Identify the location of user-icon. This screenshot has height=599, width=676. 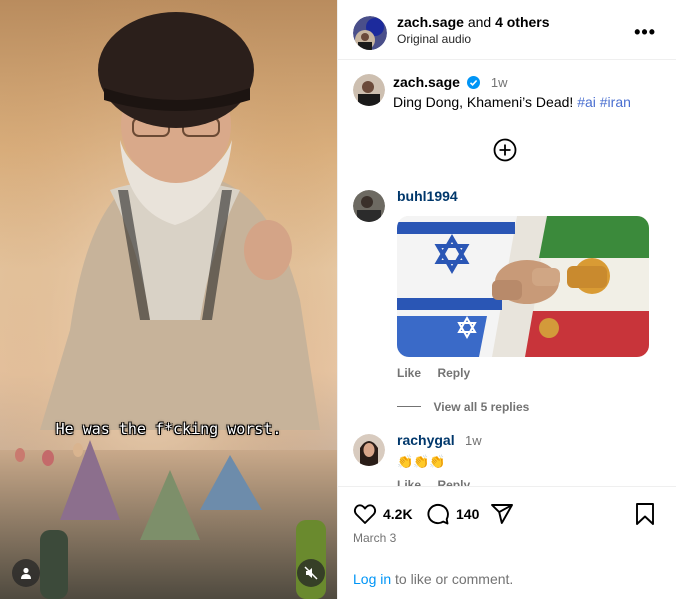
(26, 573).